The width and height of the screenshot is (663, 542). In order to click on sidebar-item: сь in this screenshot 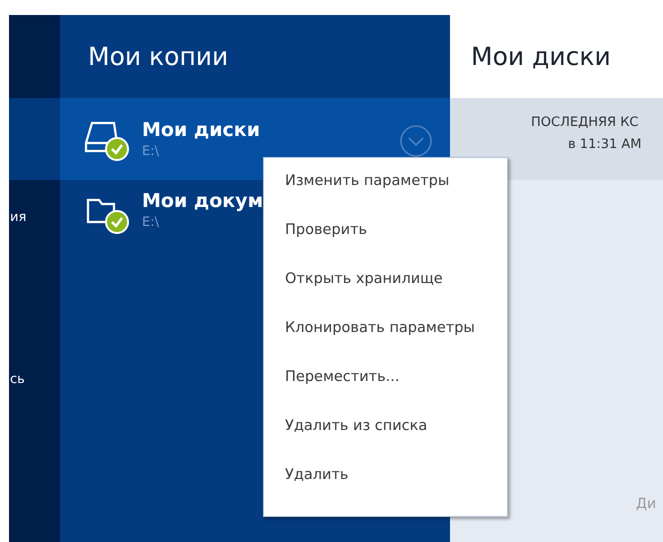, I will do `click(17, 379)`.